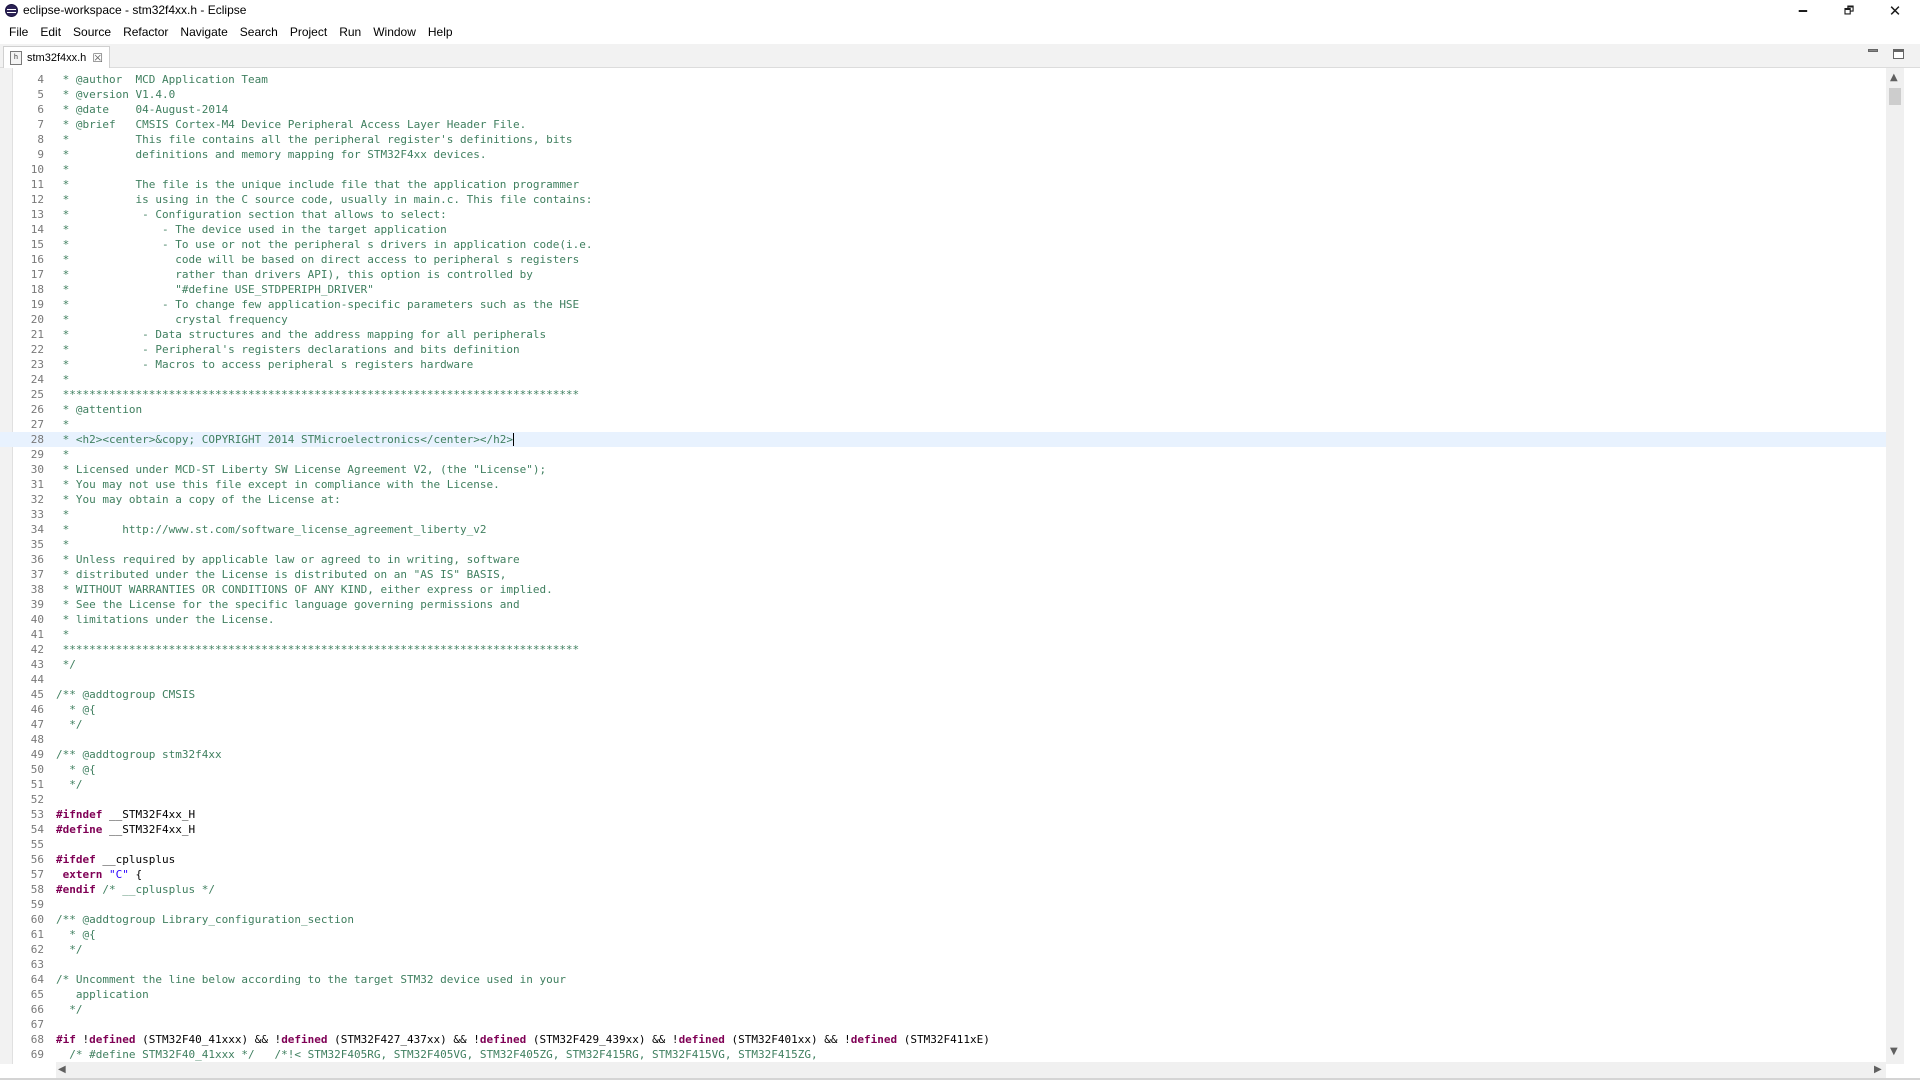  What do you see at coordinates (1803, 11) in the screenshot?
I see `minimize-button: 🗕` at bounding box center [1803, 11].